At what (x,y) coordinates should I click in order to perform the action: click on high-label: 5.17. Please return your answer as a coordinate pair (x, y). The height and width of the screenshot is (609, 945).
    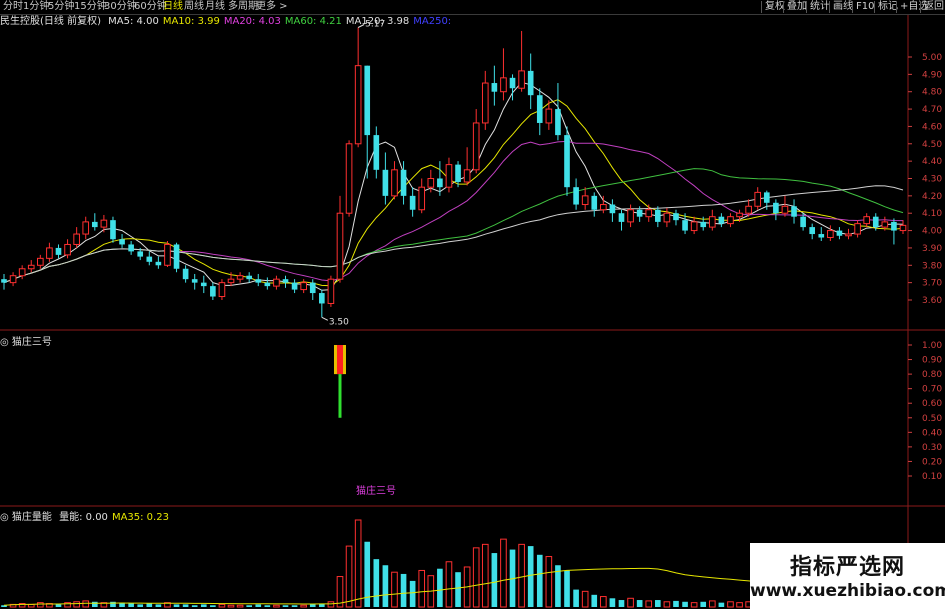
    Looking at the image, I should click on (375, 24).